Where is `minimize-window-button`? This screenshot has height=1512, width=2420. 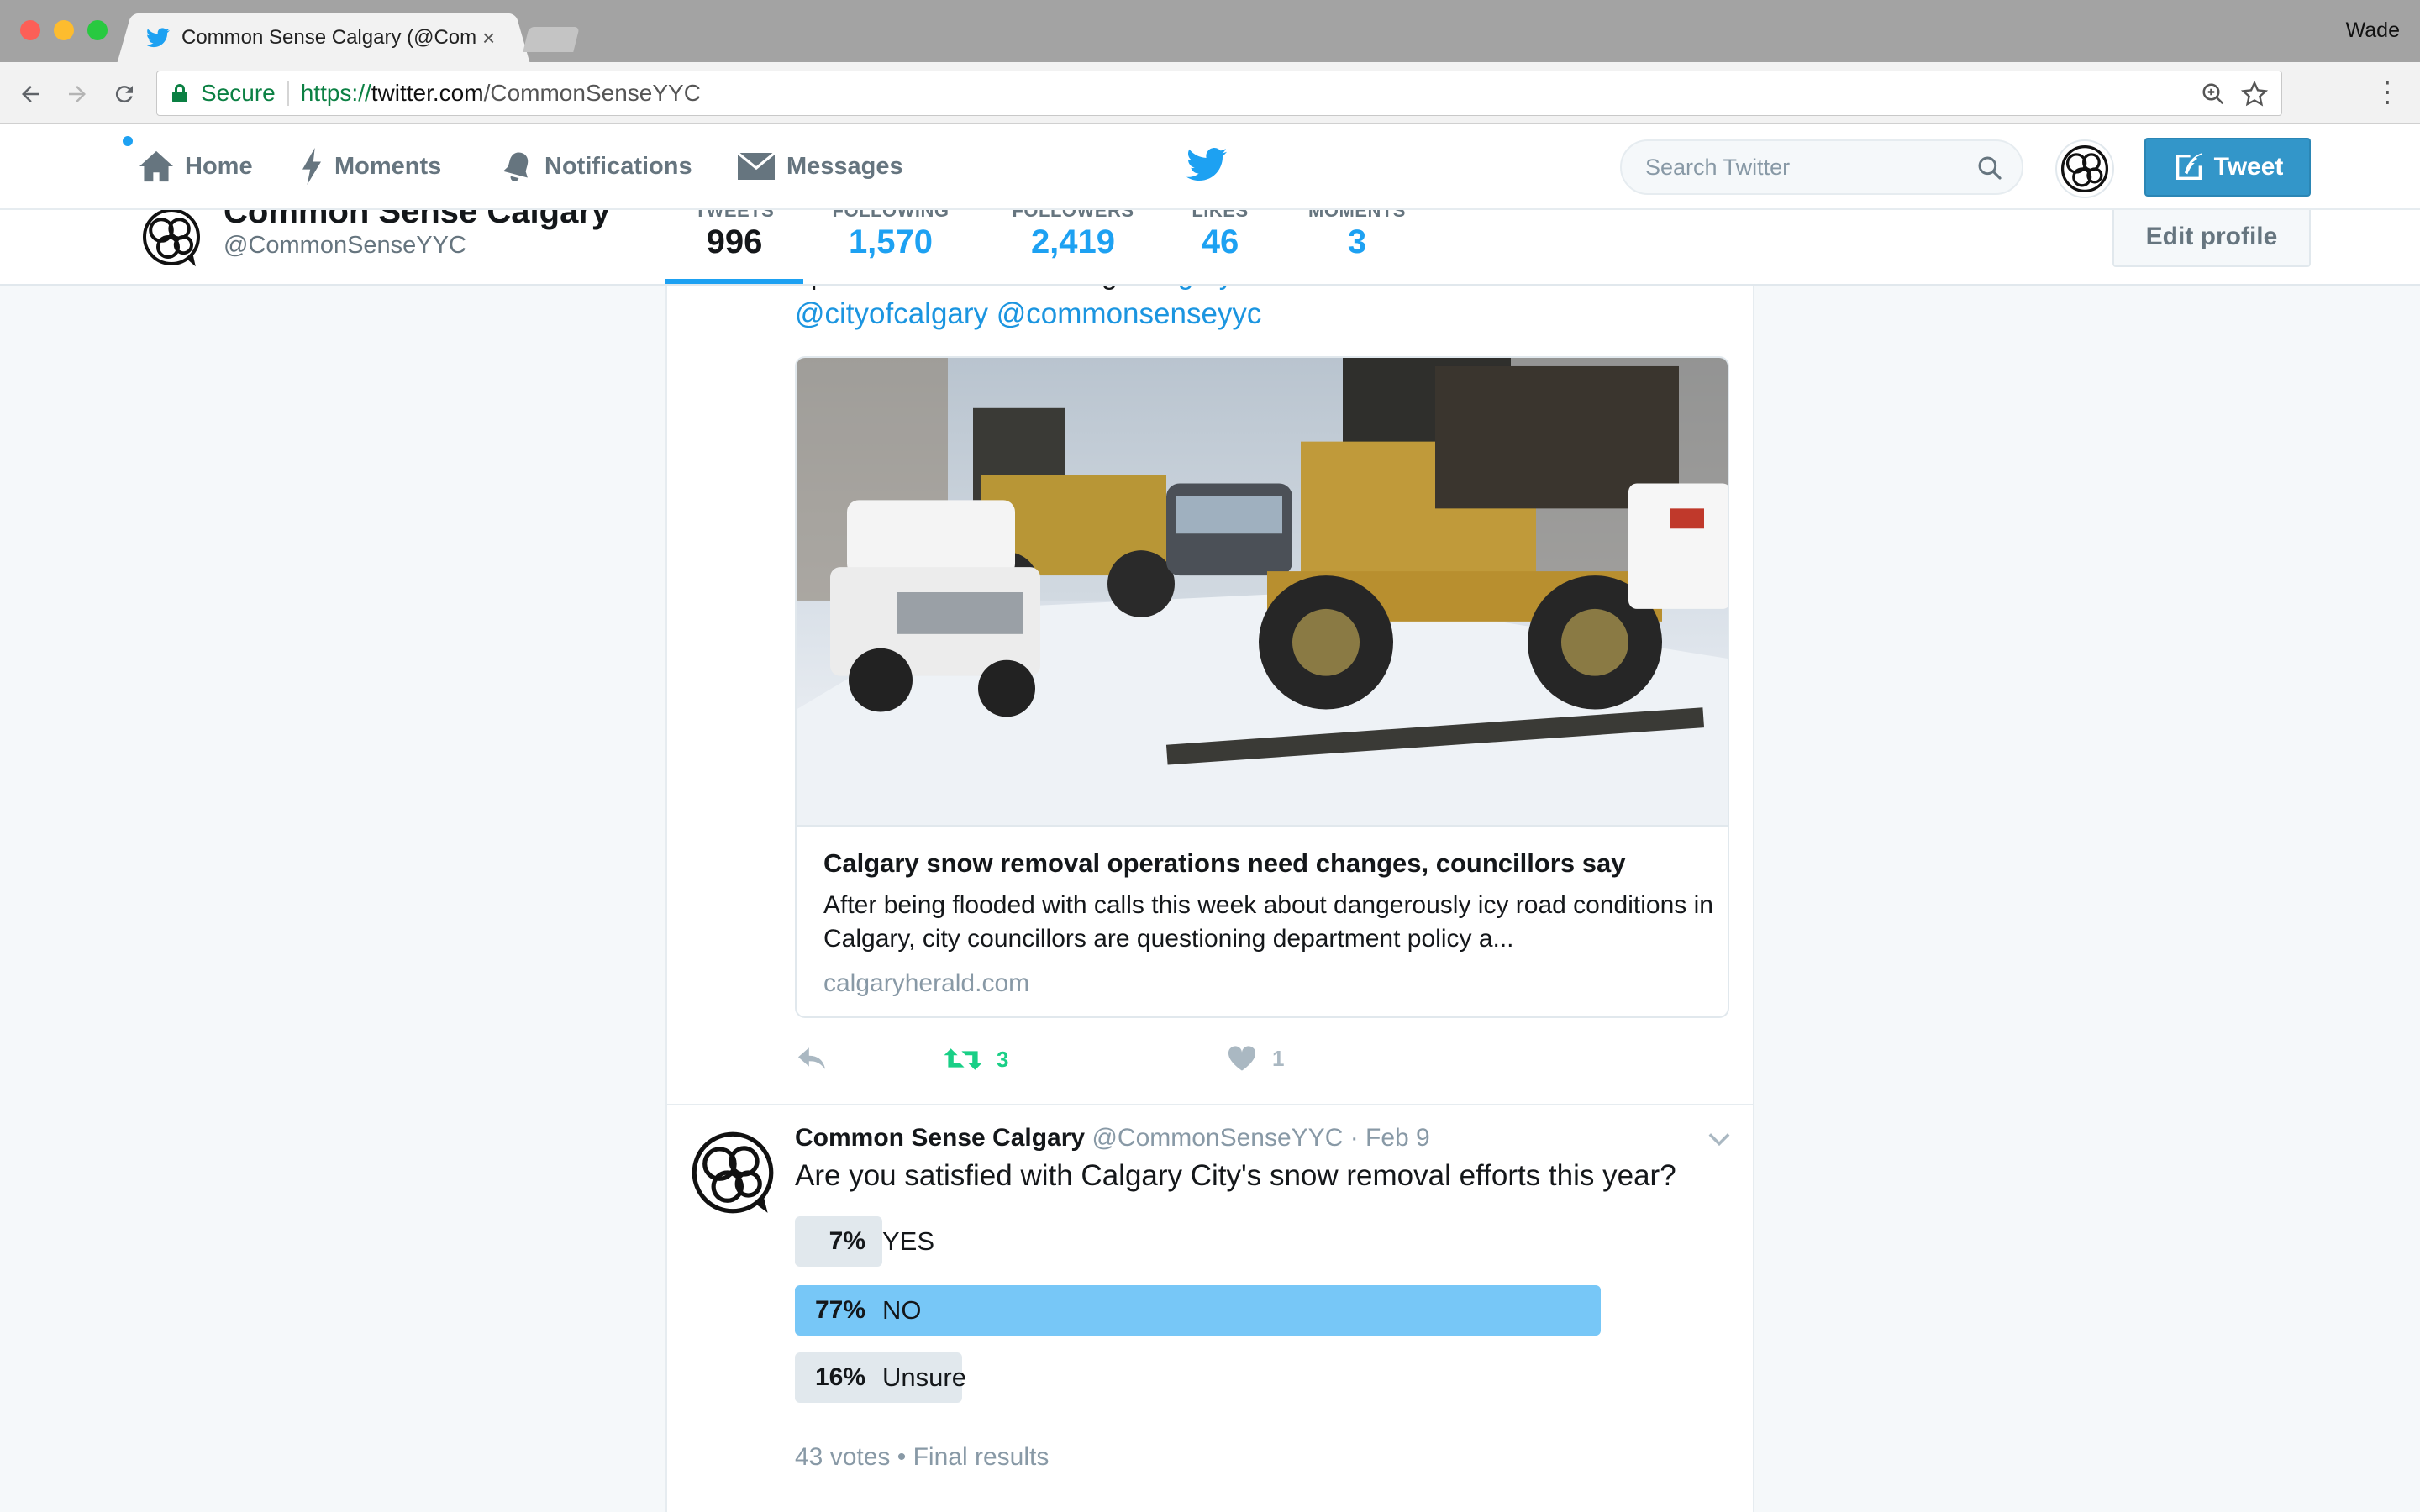
minimize-window-button is located at coordinates (64, 30).